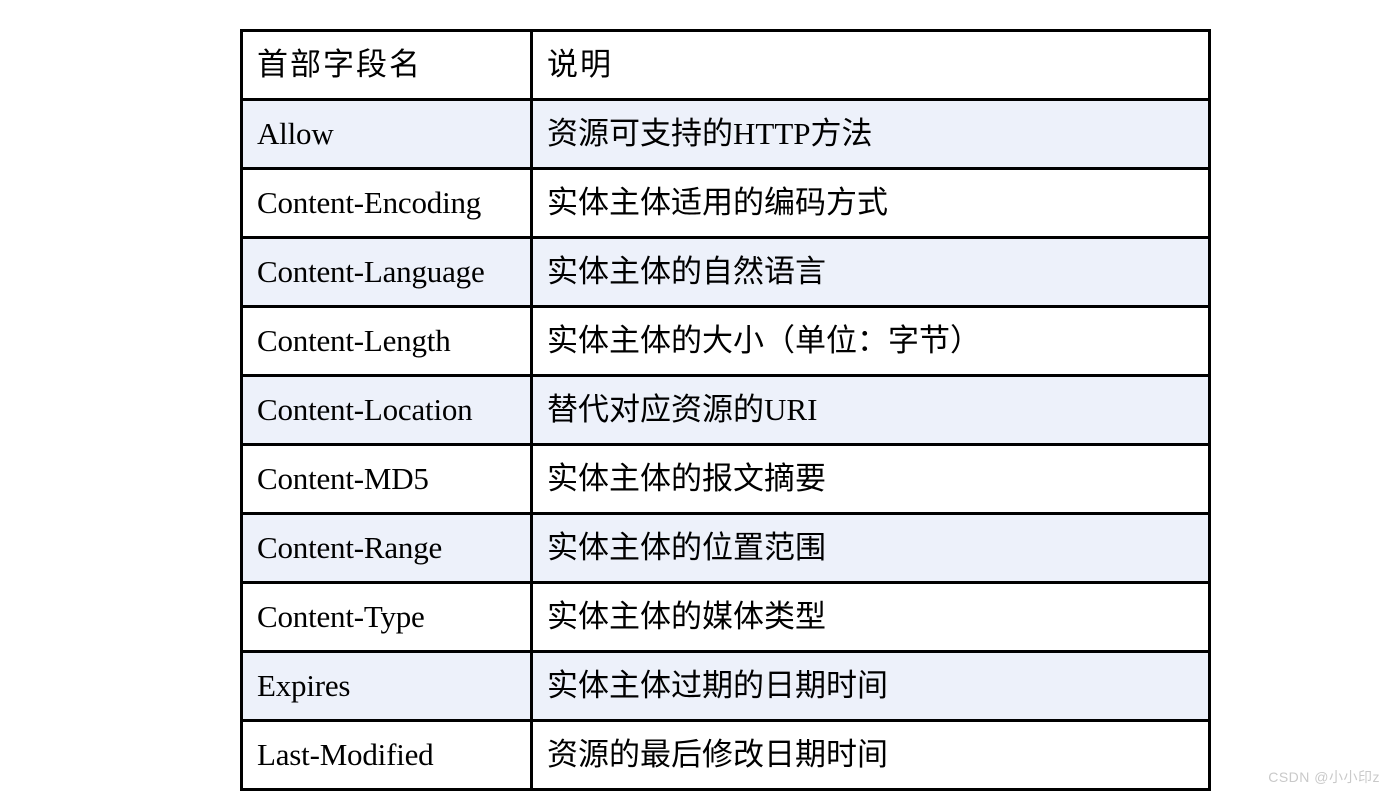  What do you see at coordinates (386, 410) in the screenshot?
I see `field-name-cell: Content-Location` at bounding box center [386, 410].